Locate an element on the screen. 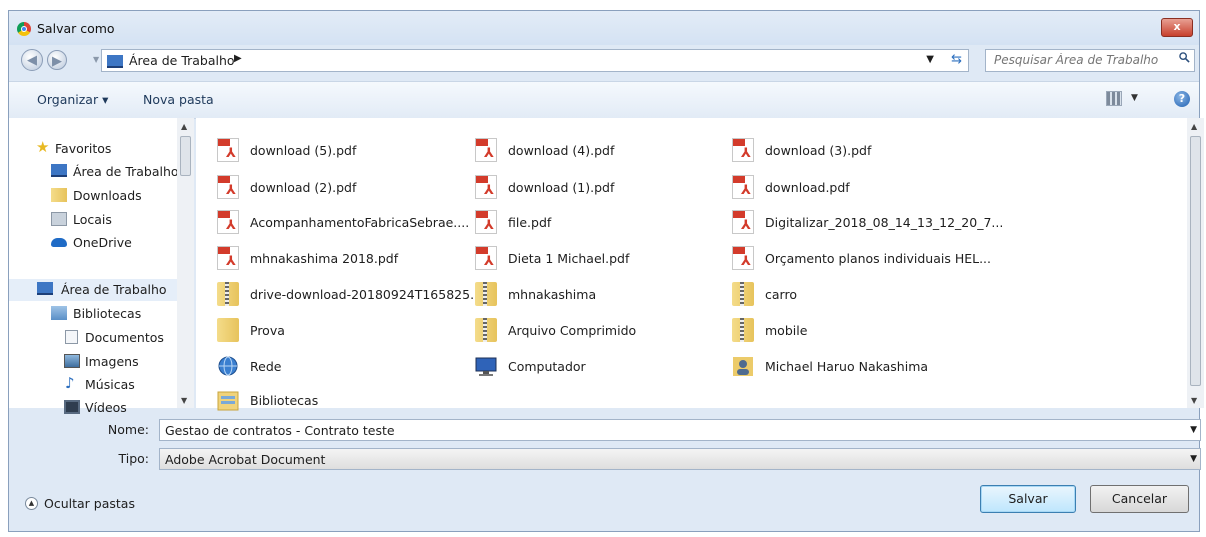 The height and width of the screenshot is (537, 1206). list-item: mobile is located at coordinates (857, 330).